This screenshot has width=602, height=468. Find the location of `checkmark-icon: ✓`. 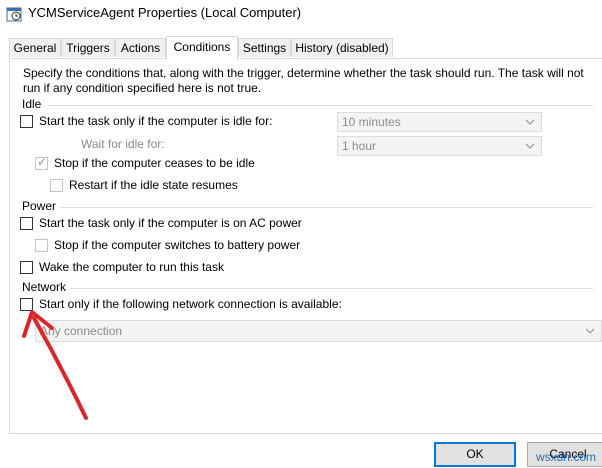

checkmark-icon: ✓ is located at coordinates (42, 162).